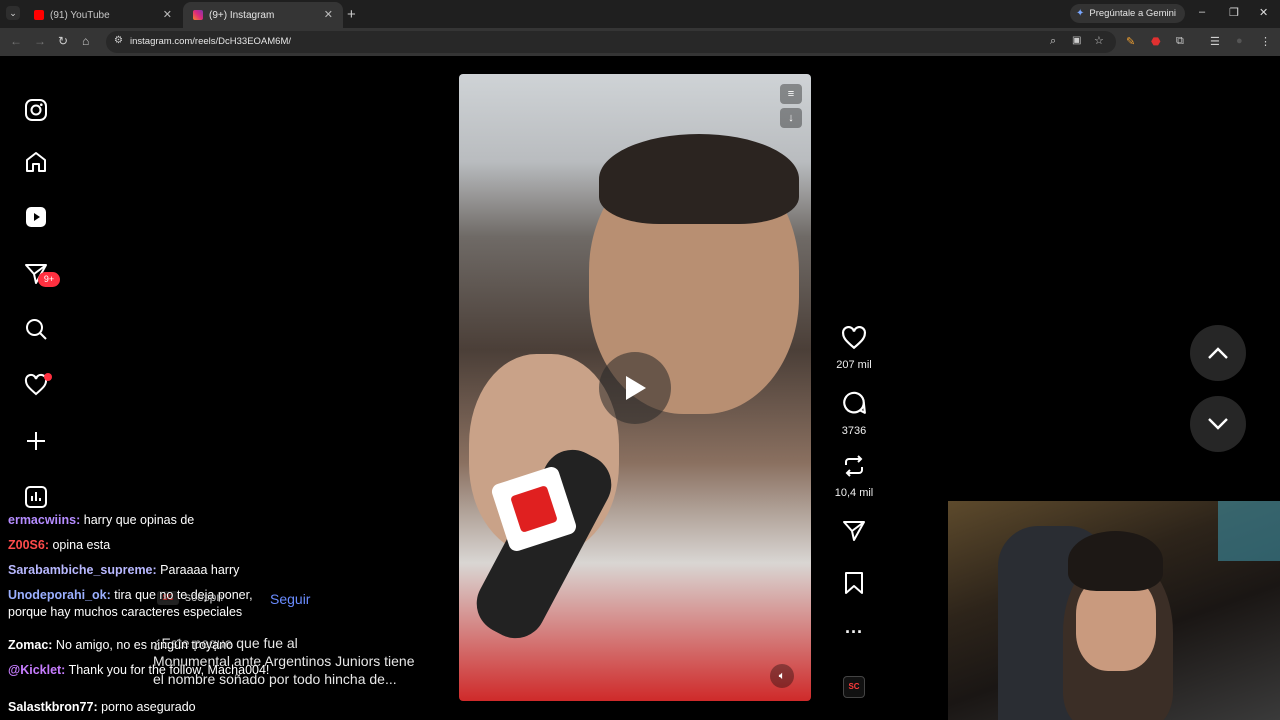  Describe the element at coordinates (1080, 13) in the screenshot. I see `gemini-icon: ✦` at that location.